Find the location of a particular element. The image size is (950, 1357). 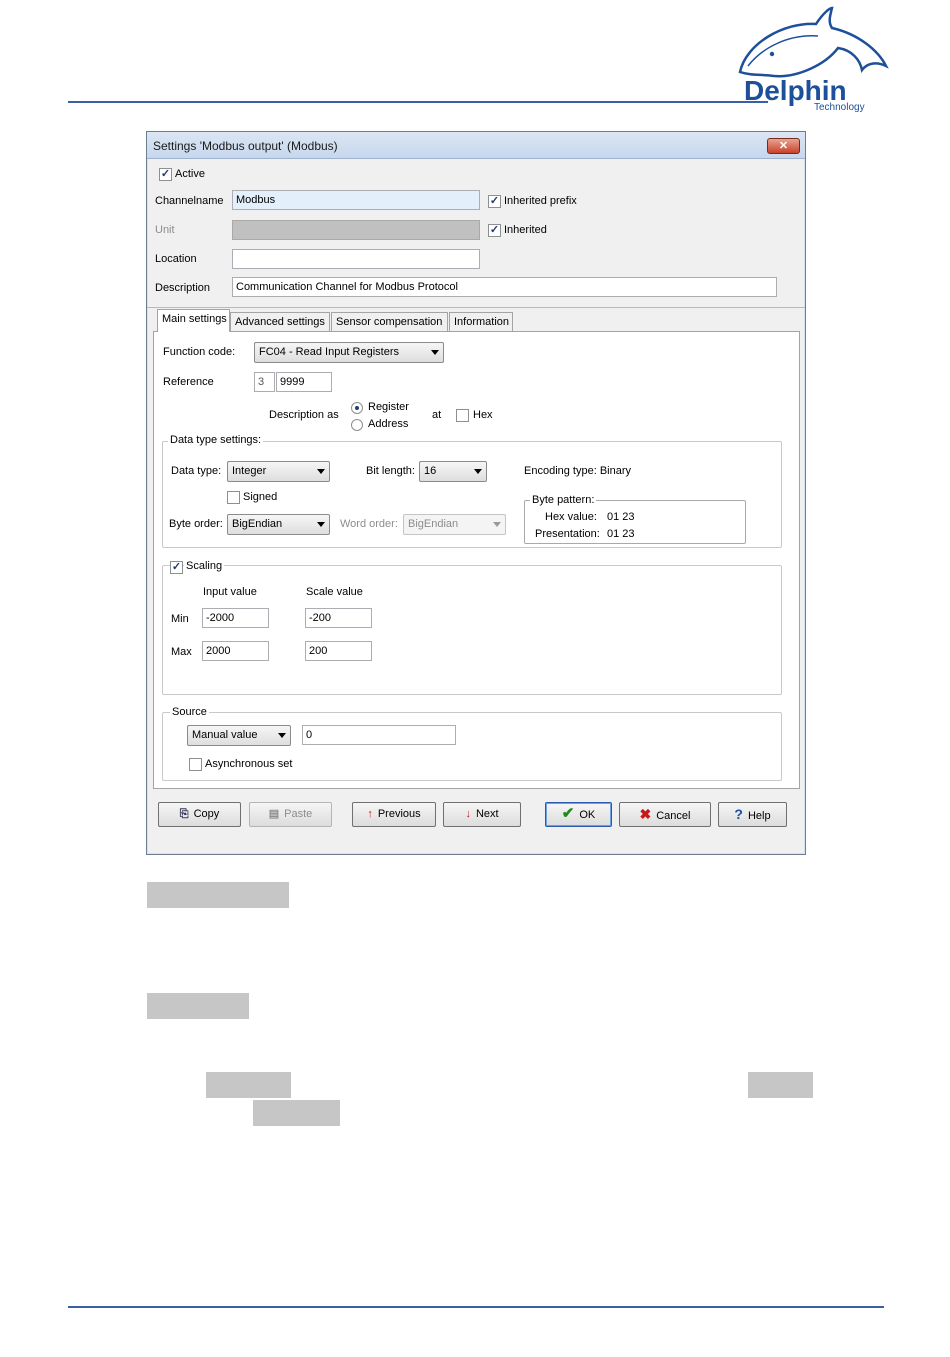

delphin-logo: Delphin Technology is located at coordinates (813, 59).